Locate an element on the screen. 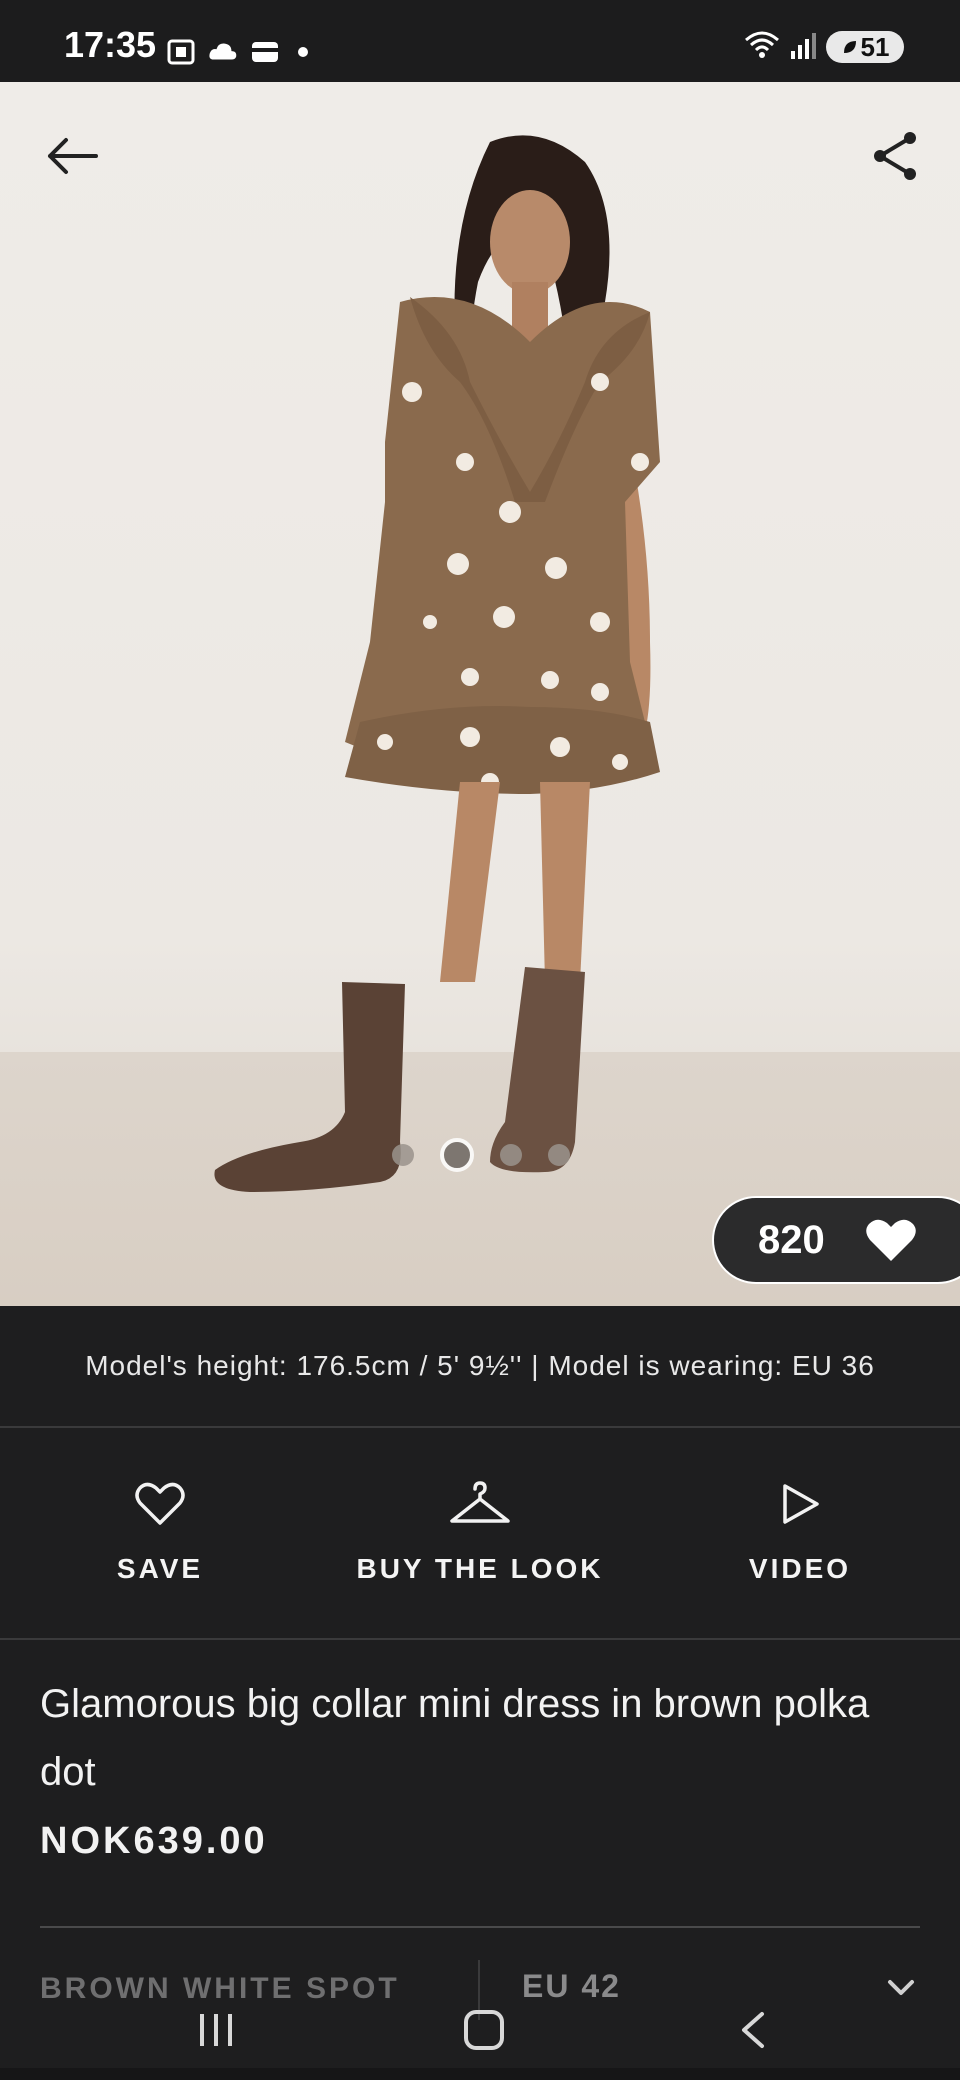 The image size is (960, 2080). status-icons-left is located at coordinates (237, 52).